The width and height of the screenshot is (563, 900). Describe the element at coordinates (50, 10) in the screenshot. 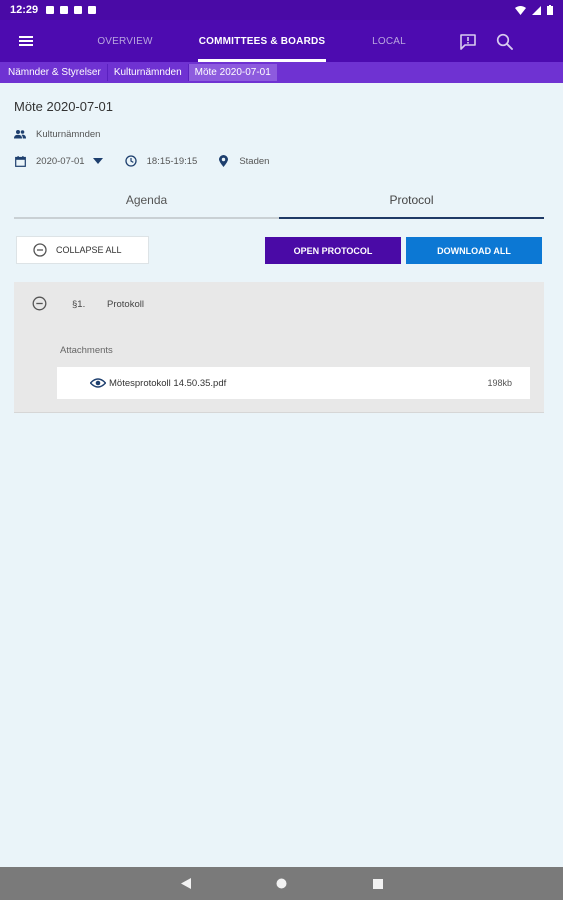

I see `settings-icon` at that location.